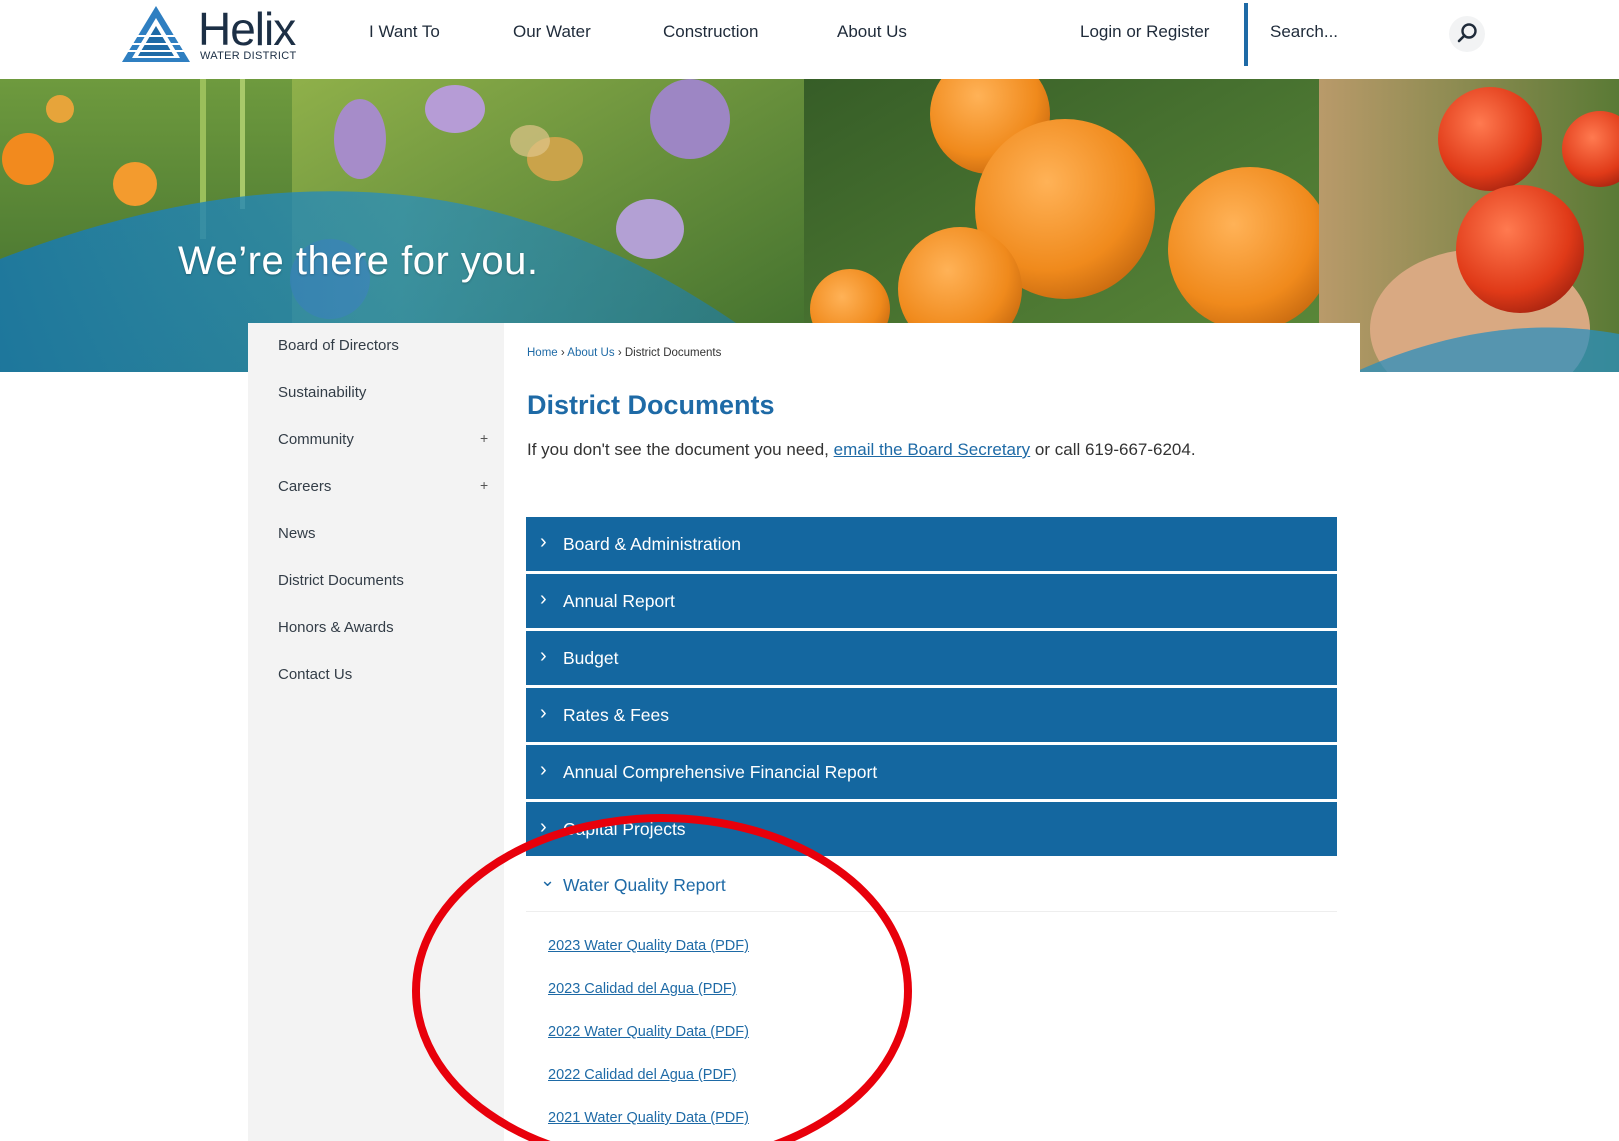  I want to click on breadcrumb-about-us: About Us, so click(590, 353).